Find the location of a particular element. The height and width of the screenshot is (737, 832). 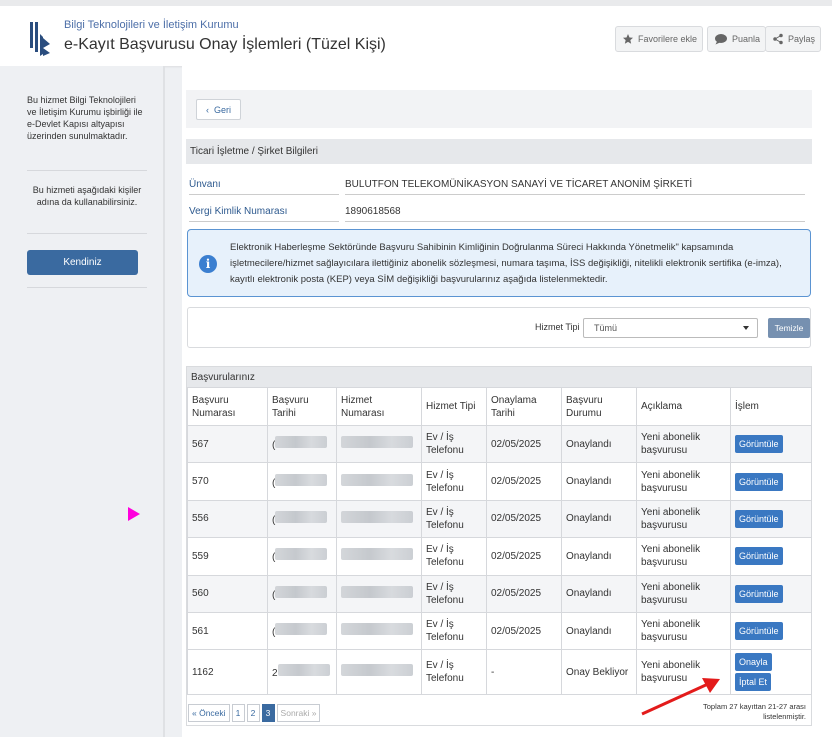

back-button: ‹ Geri is located at coordinates (218, 109).